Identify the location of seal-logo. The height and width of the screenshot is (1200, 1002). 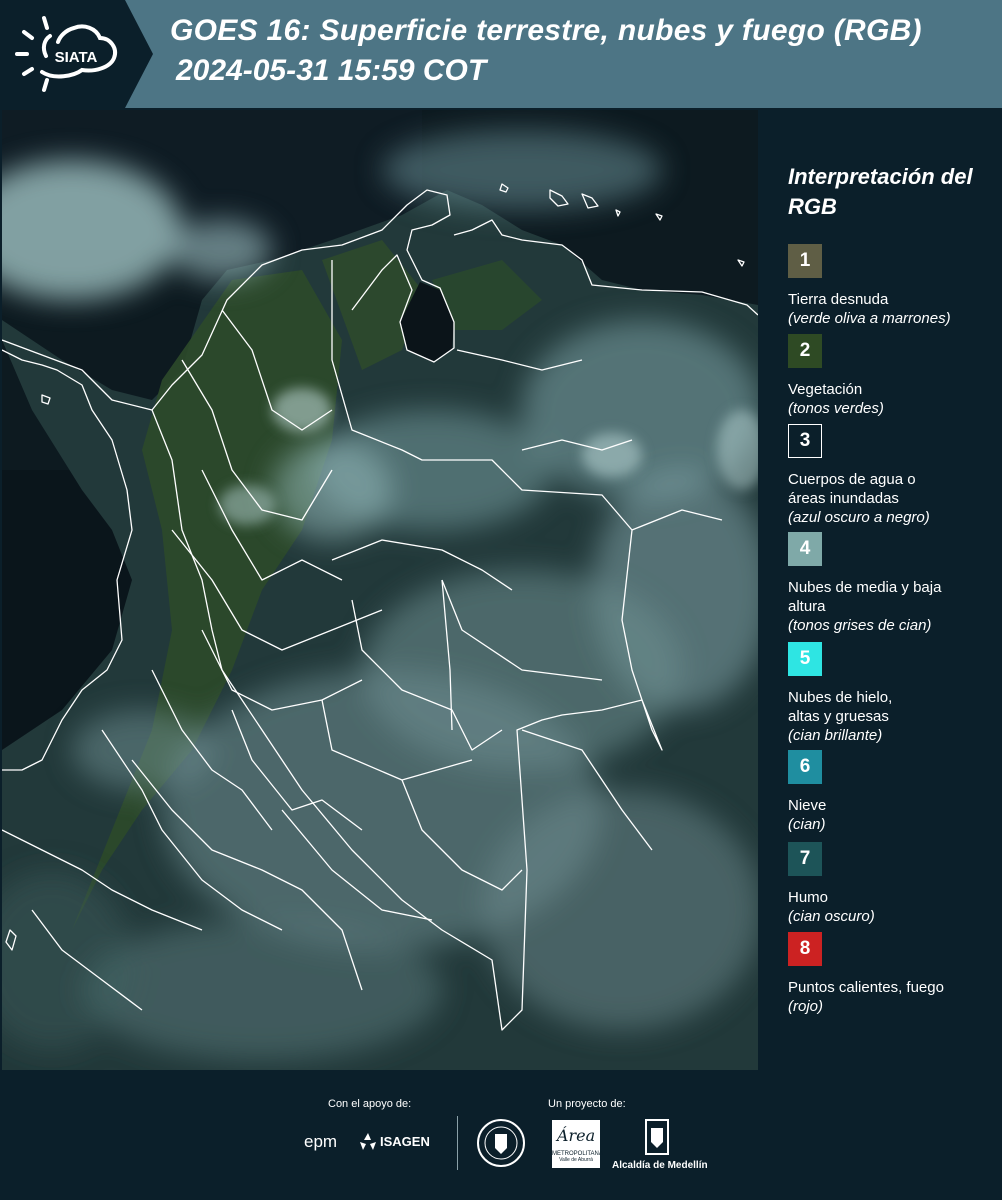
(501, 1143).